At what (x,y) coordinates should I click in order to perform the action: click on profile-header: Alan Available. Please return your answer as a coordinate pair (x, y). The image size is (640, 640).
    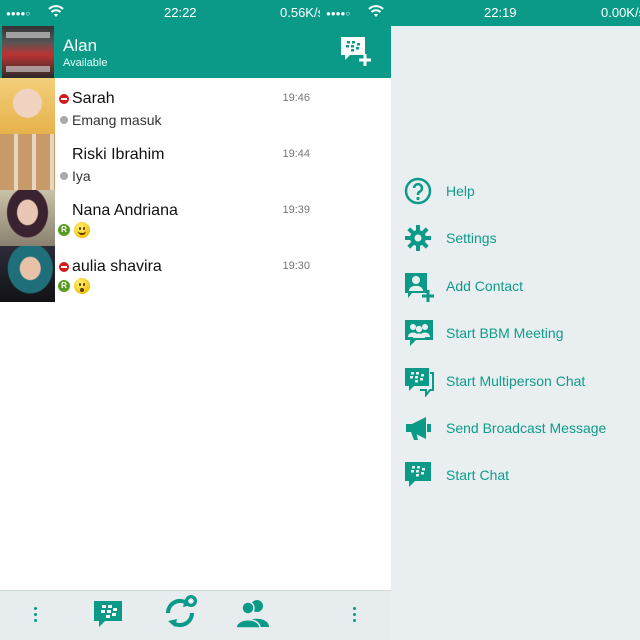
    Looking at the image, I should click on (160, 52).